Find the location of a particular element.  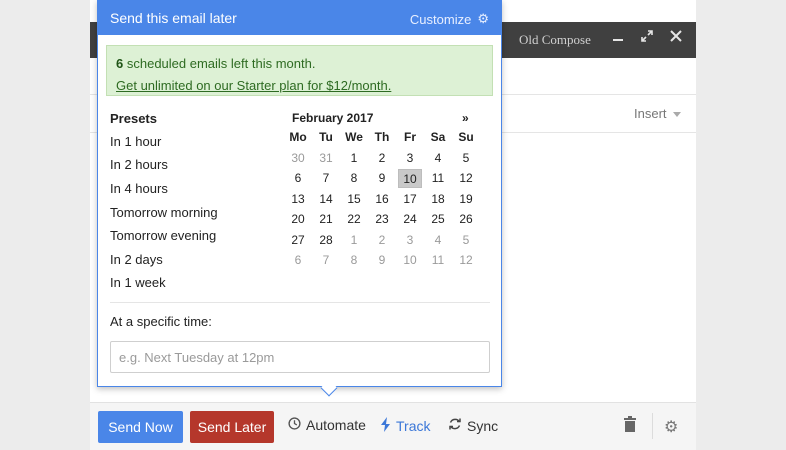

weekday-header: We is located at coordinates (354, 137).